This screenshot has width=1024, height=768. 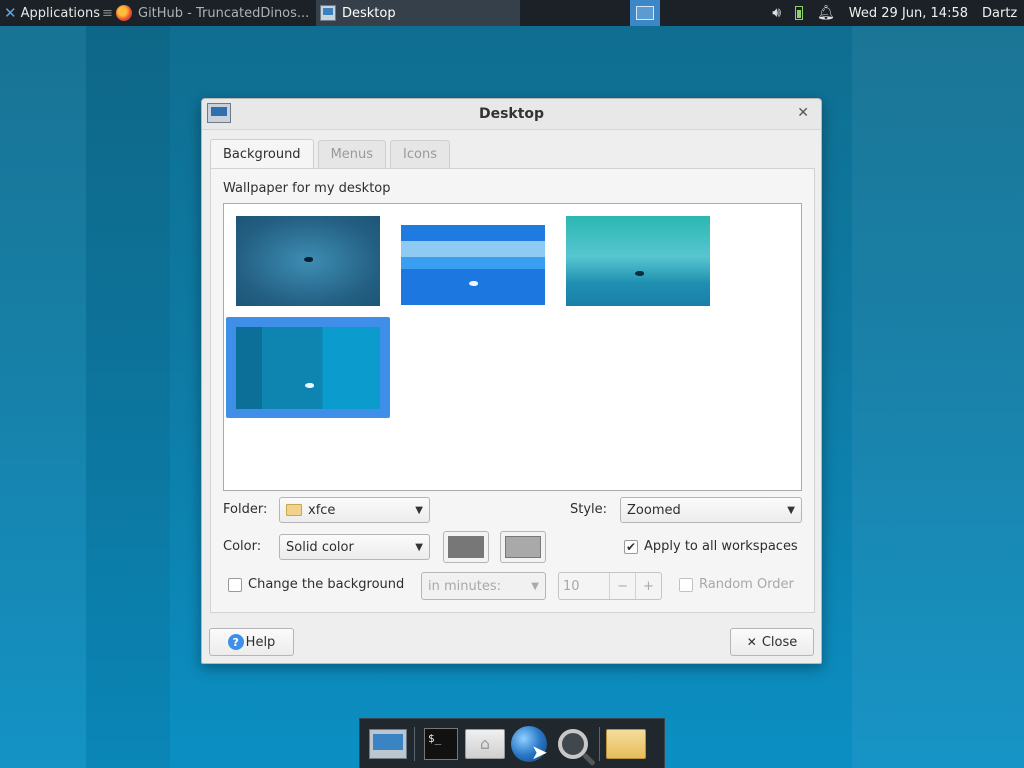 What do you see at coordinates (529, 744) in the screenshot?
I see `web-browser-launcher: ➤` at bounding box center [529, 744].